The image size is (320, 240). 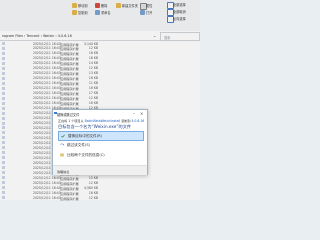 I want to click on dialog-title: 替换或跳过文件, so click(x=68, y=114).